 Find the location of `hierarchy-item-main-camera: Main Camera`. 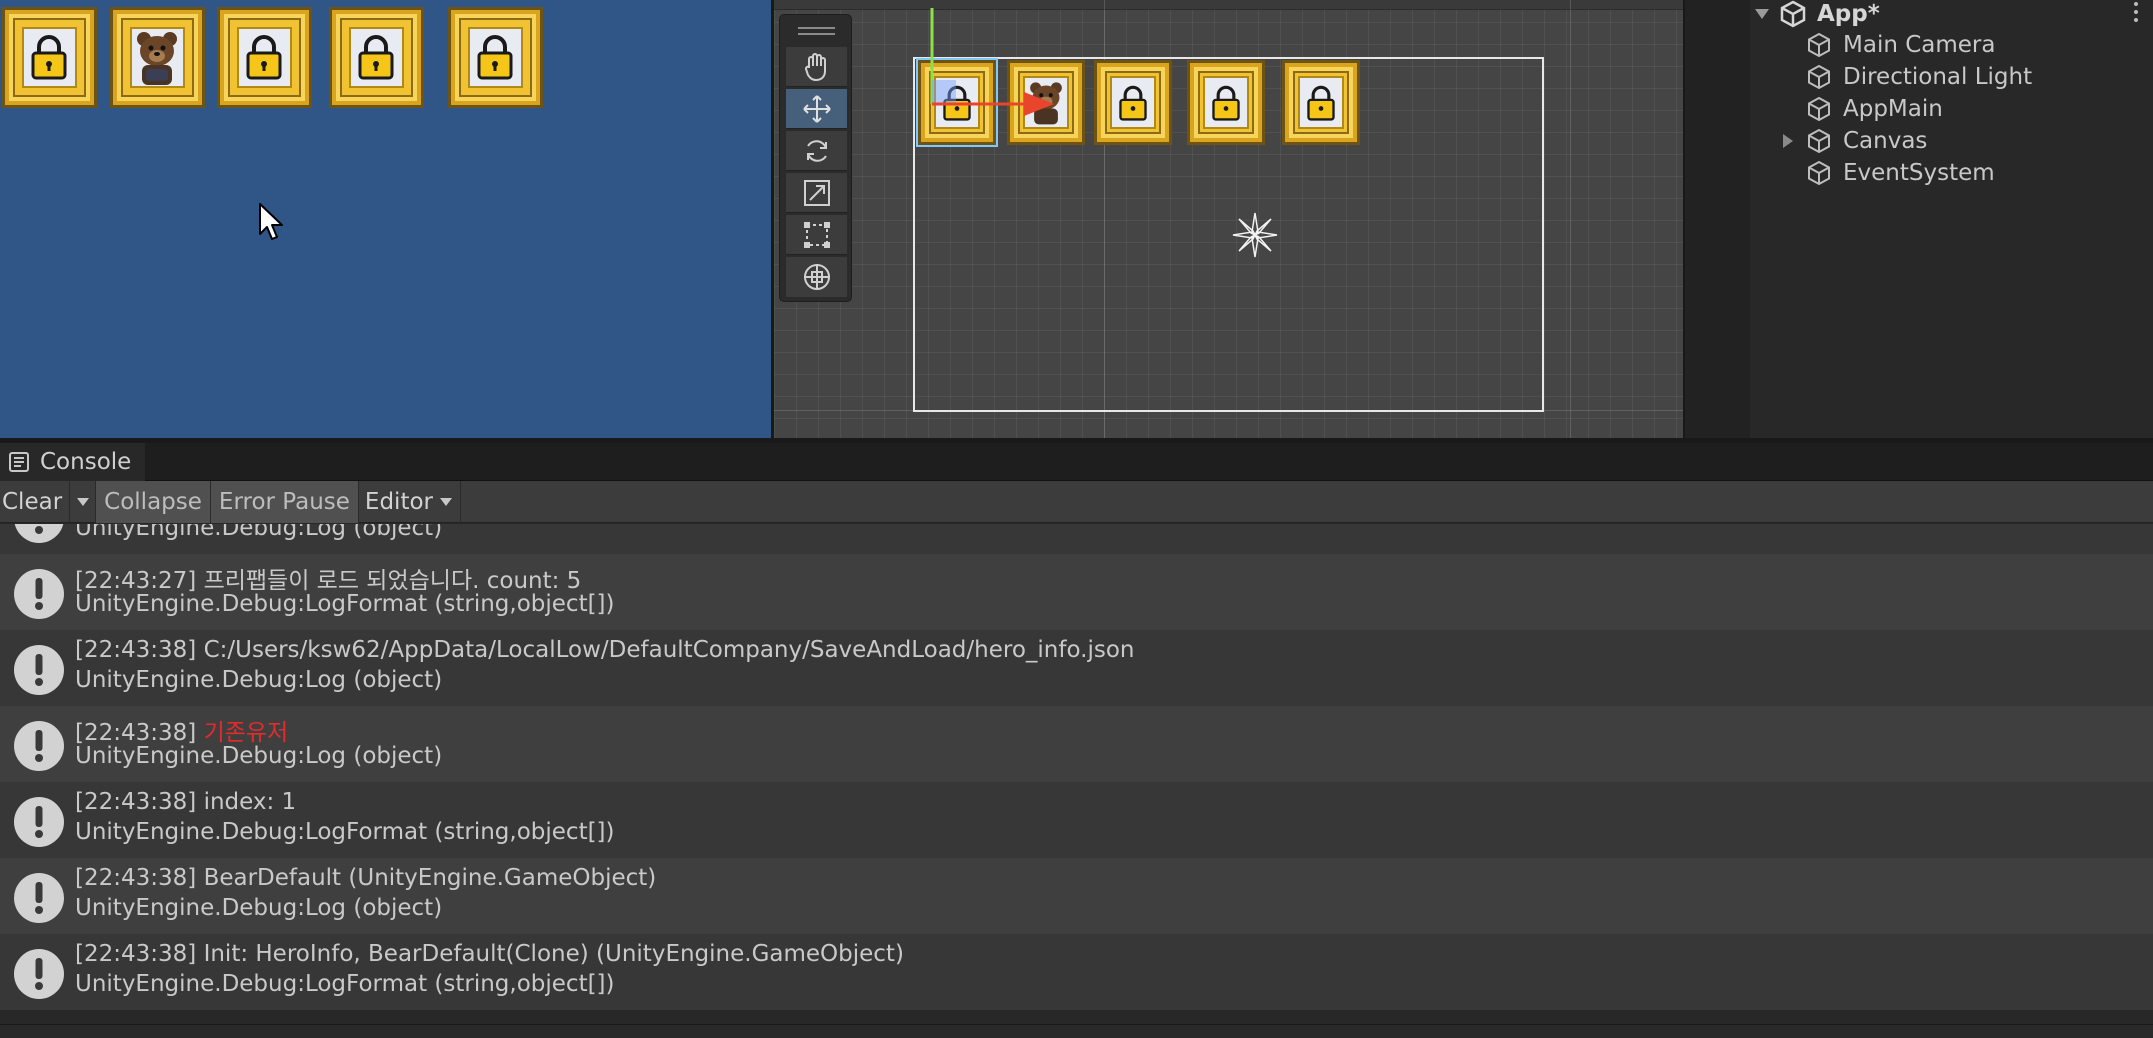

hierarchy-item-main-camera: Main Camera is located at coordinates (1900, 45).